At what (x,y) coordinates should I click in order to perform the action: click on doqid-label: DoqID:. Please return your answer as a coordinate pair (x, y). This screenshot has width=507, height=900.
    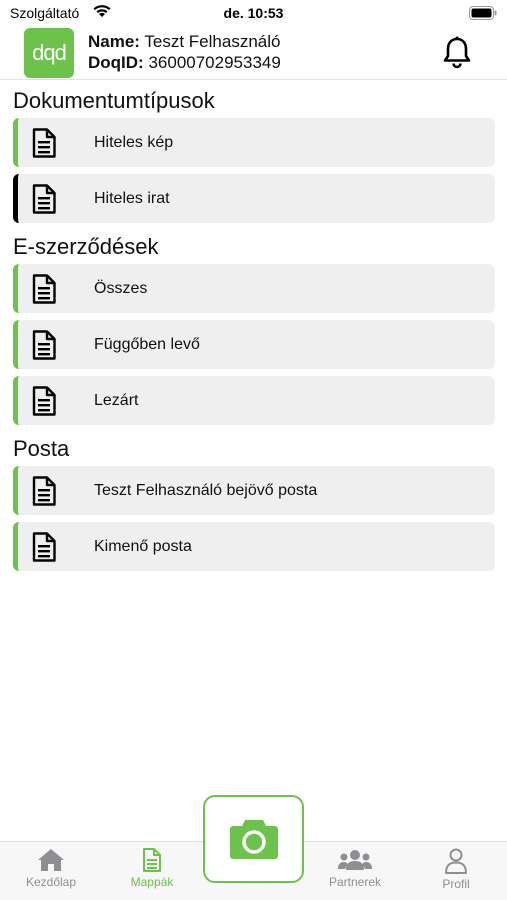
    Looking at the image, I should click on (116, 62).